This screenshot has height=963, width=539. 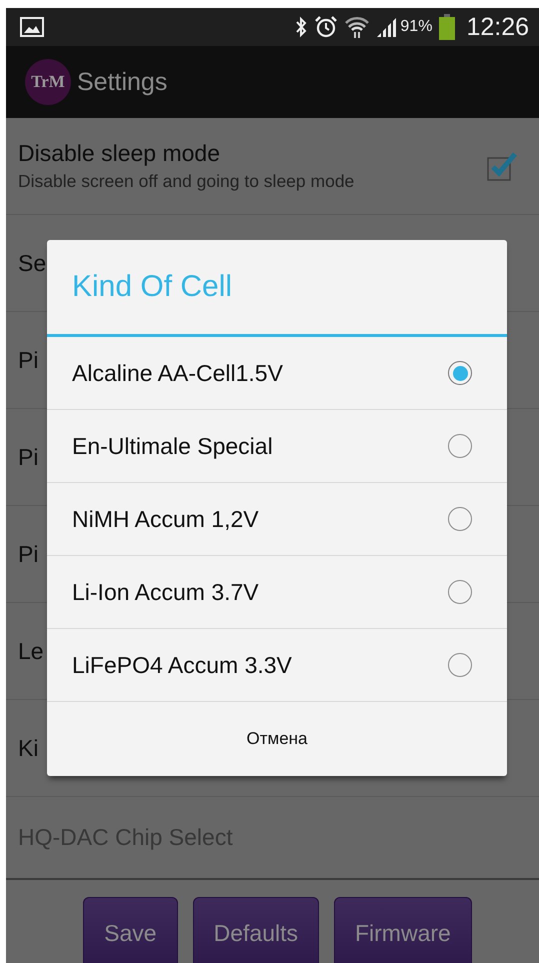 I want to click on setting-summary: Disable screen off and going to sleep mode, so click(x=186, y=181).